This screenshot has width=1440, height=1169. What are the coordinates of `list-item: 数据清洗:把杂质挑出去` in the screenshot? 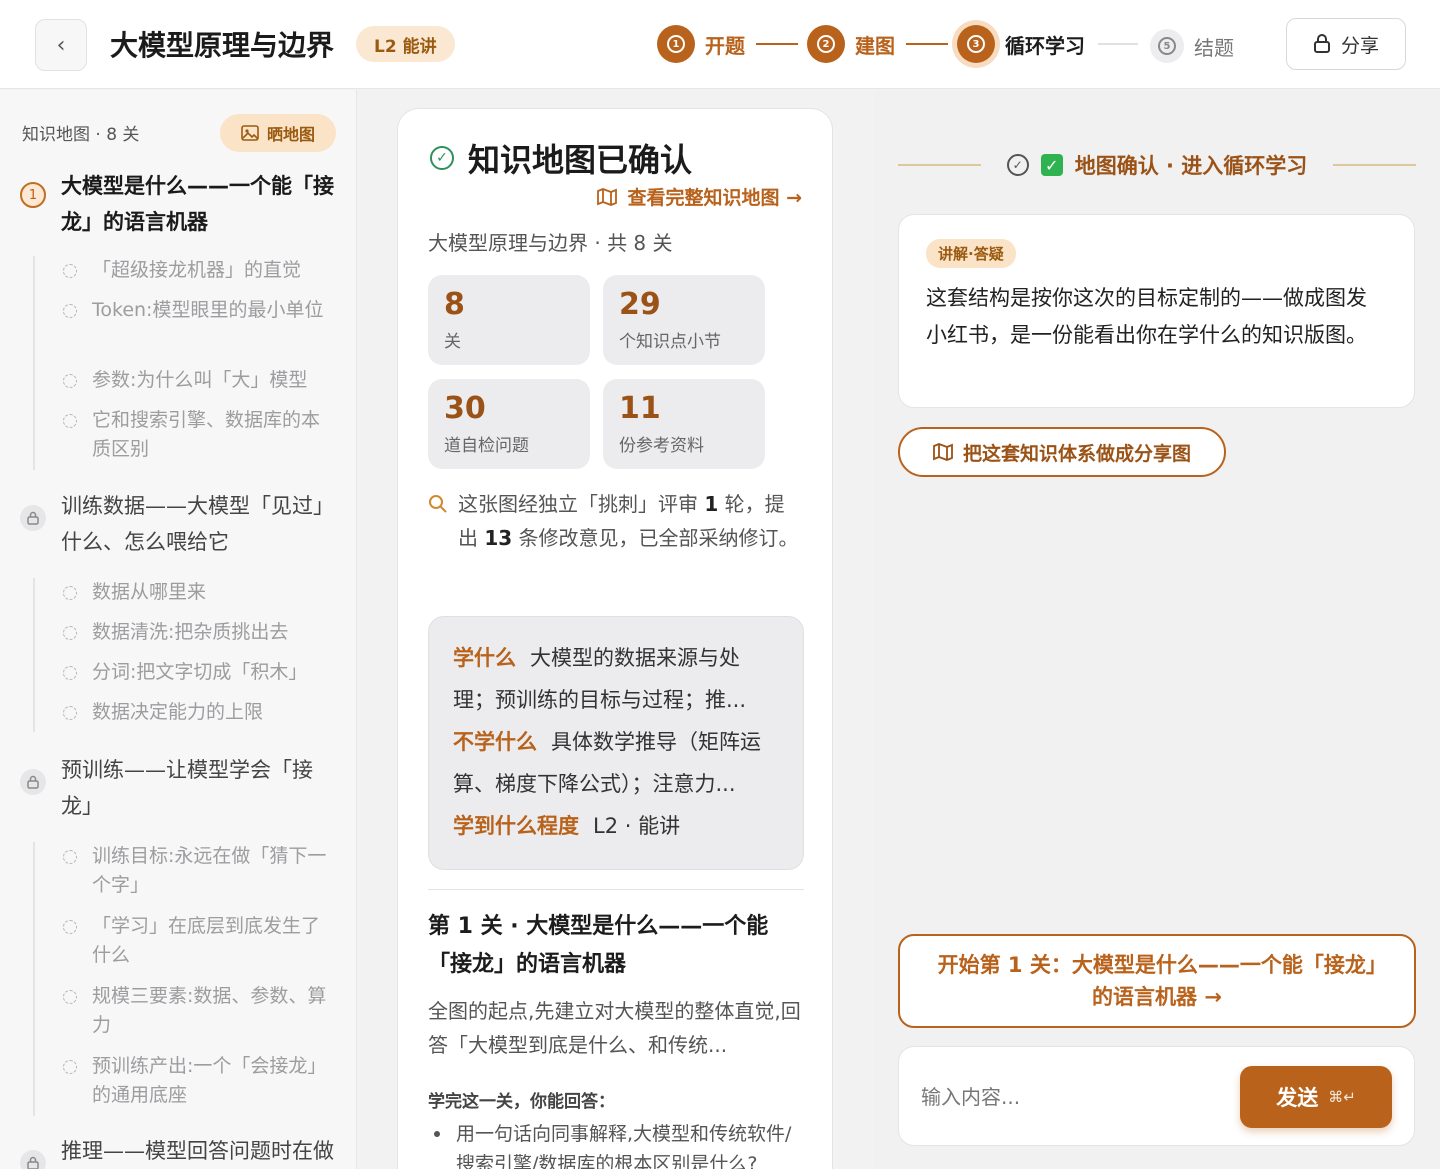 It's located at (185, 638).